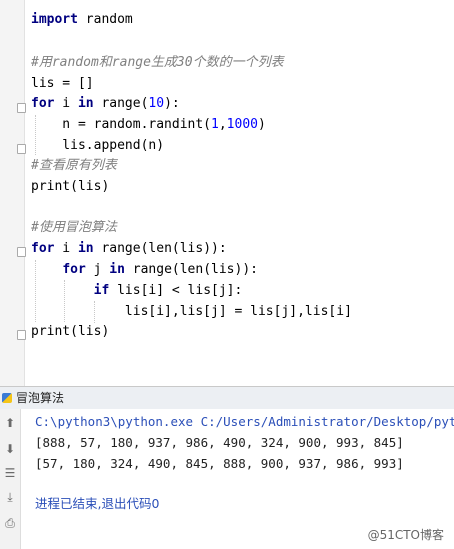  I want to click on code-line-1: import random, so click(82, 20).